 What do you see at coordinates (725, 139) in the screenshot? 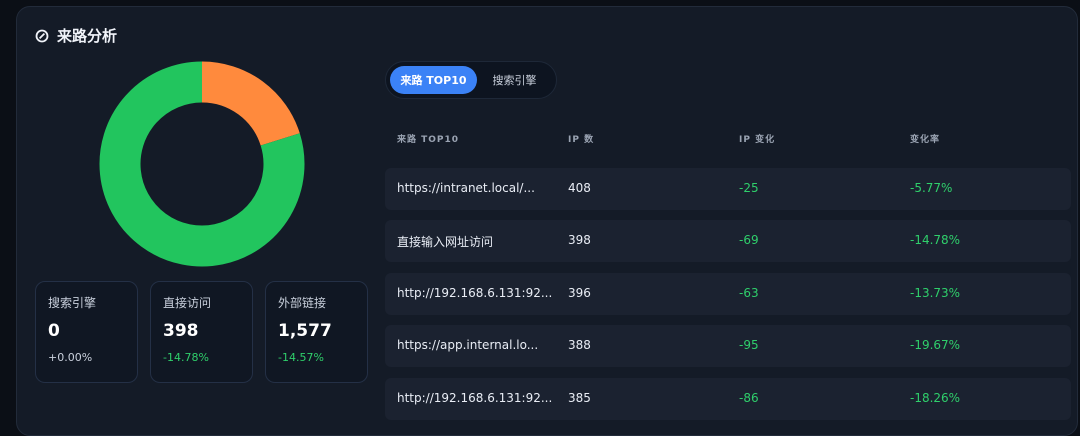
I see `table-header: 来路 TOP10 IP 数 IP 变化 变化率` at bounding box center [725, 139].